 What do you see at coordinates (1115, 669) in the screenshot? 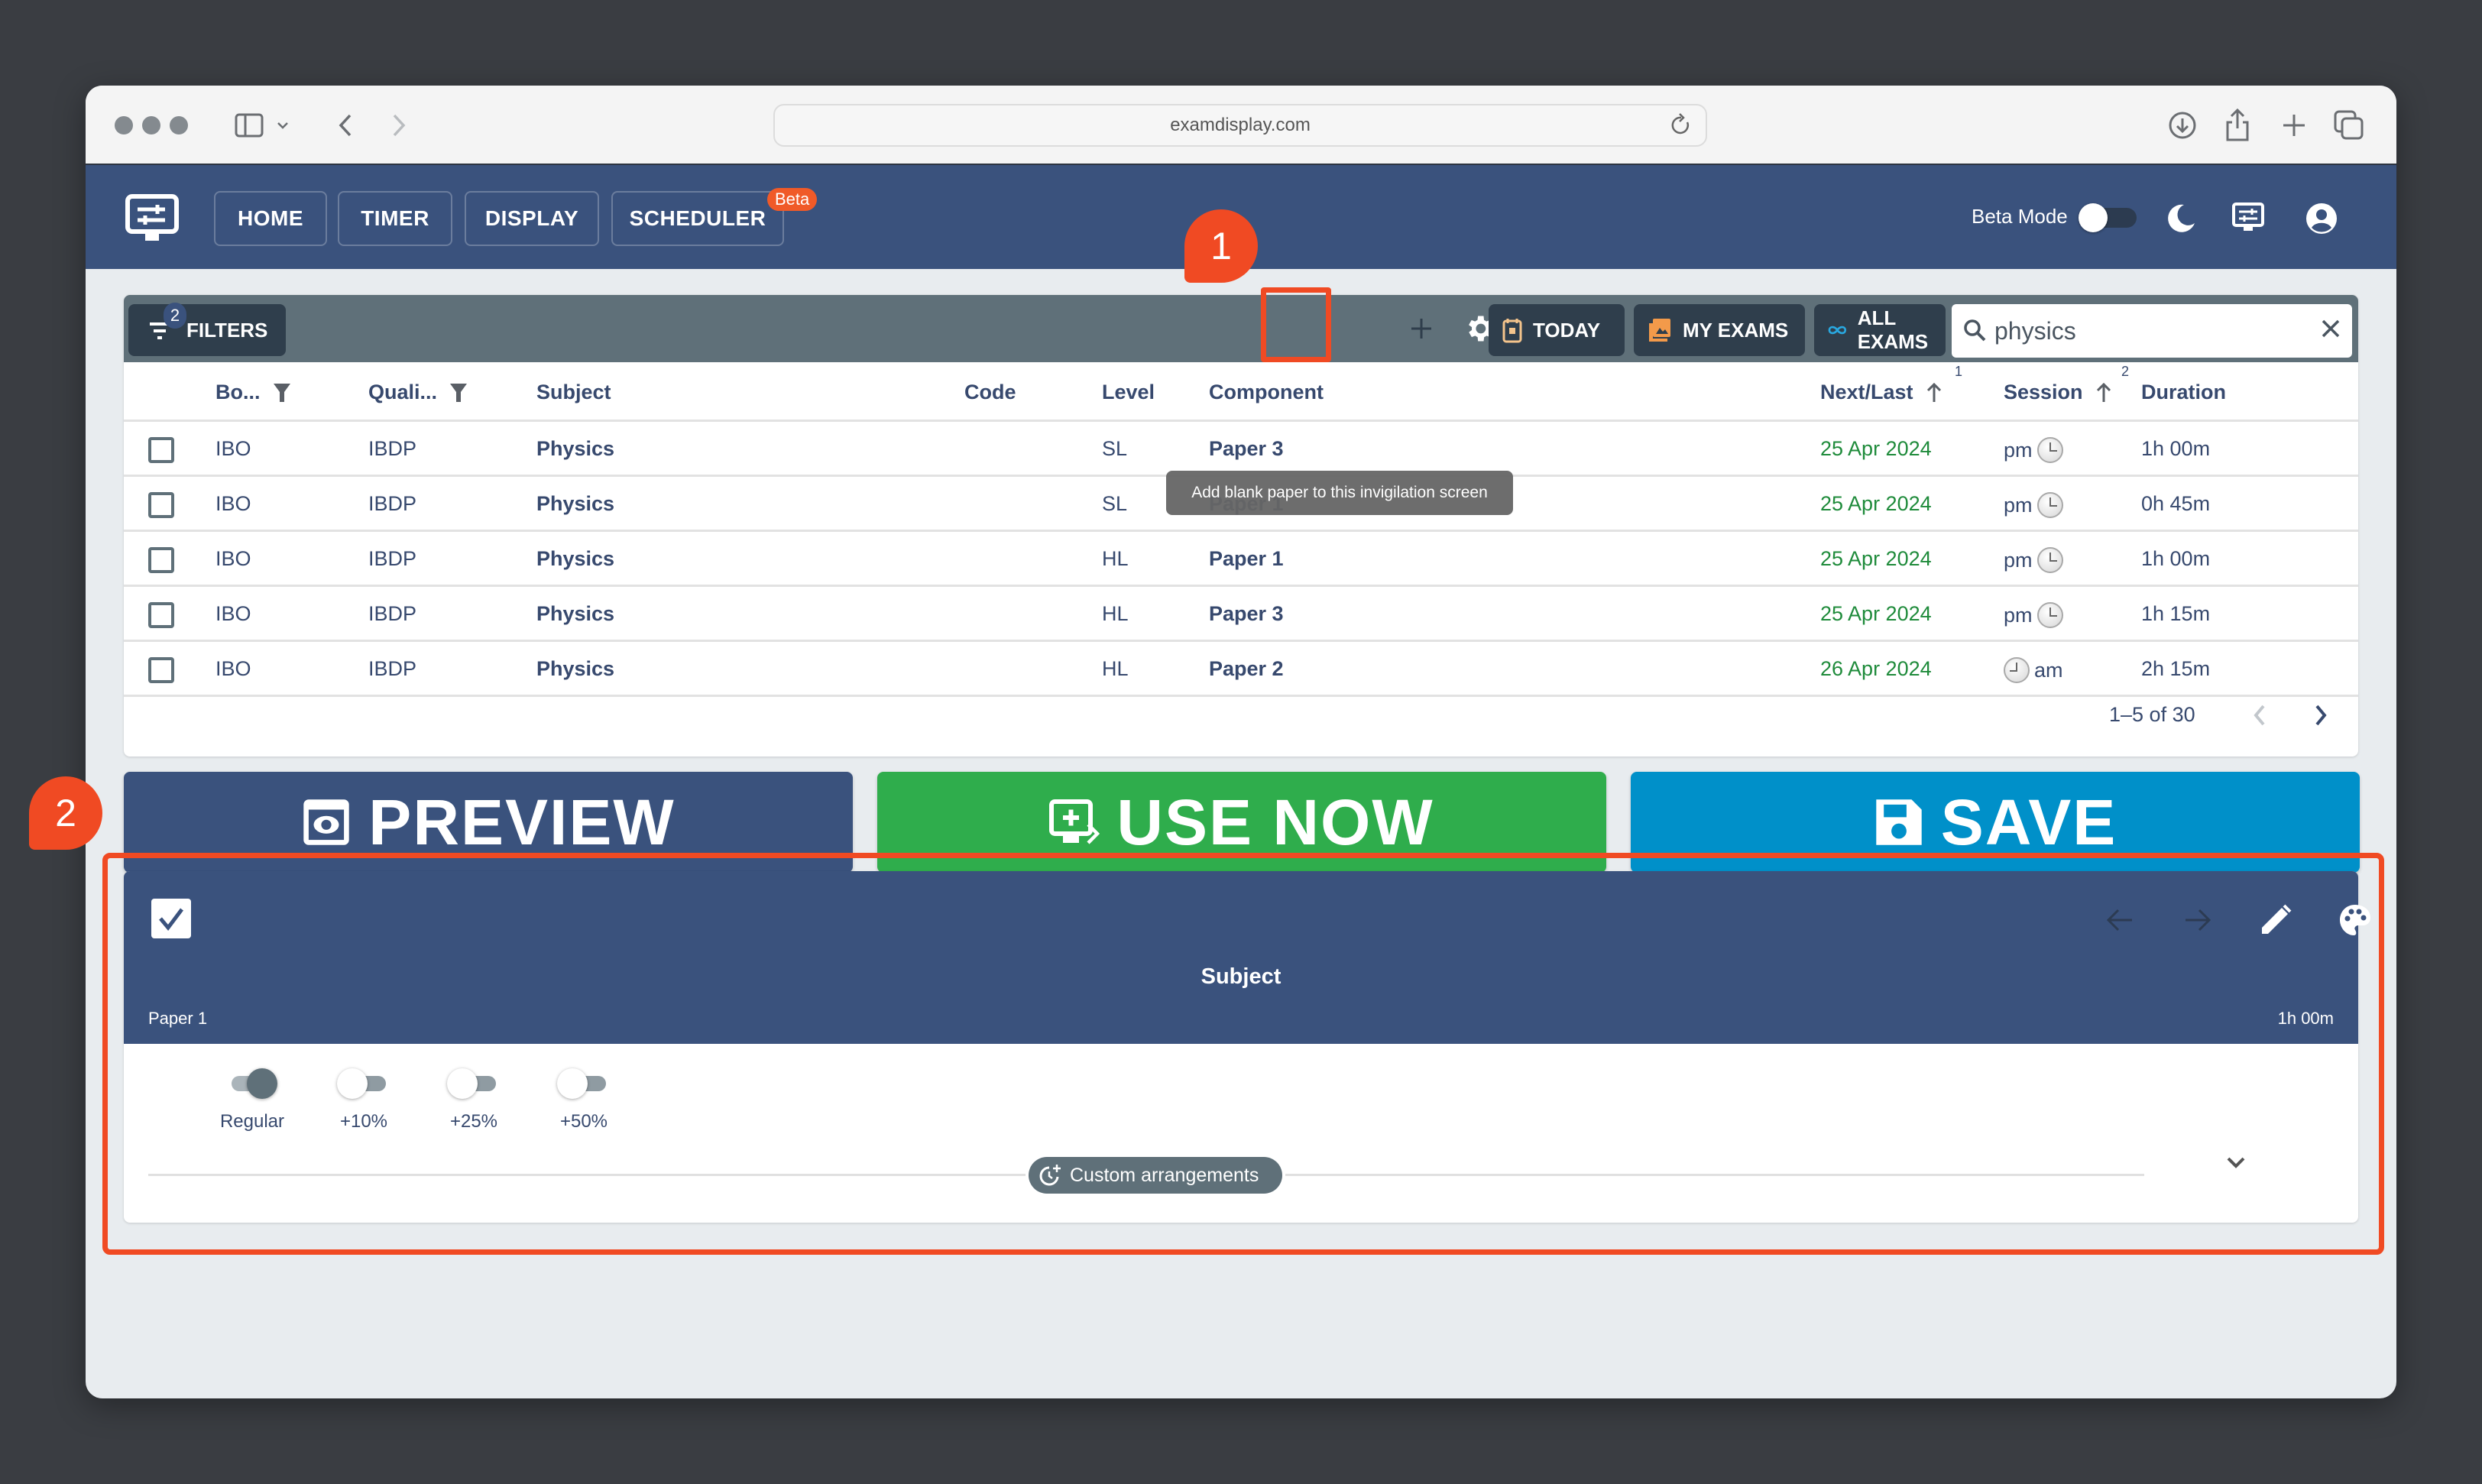
I see `cell-level: HL` at bounding box center [1115, 669].